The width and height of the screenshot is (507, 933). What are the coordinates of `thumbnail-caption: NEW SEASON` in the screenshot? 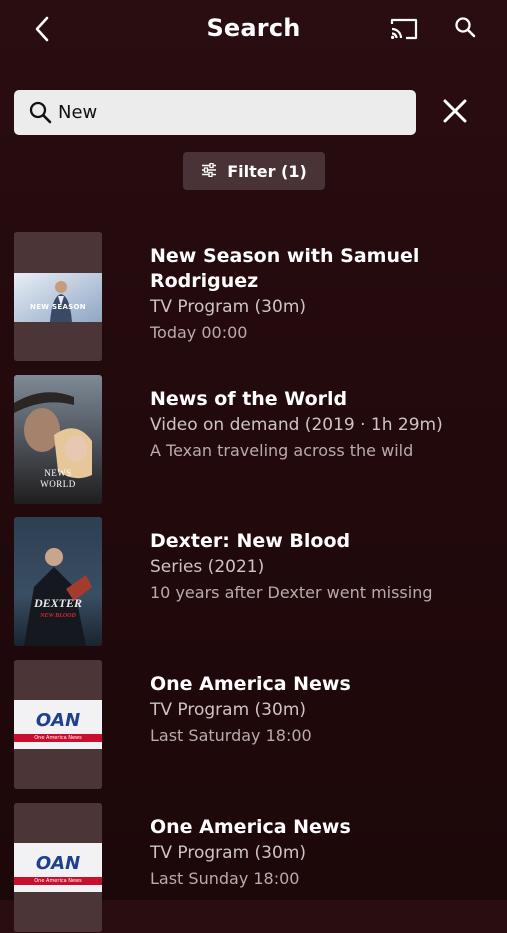 It's located at (58, 307).